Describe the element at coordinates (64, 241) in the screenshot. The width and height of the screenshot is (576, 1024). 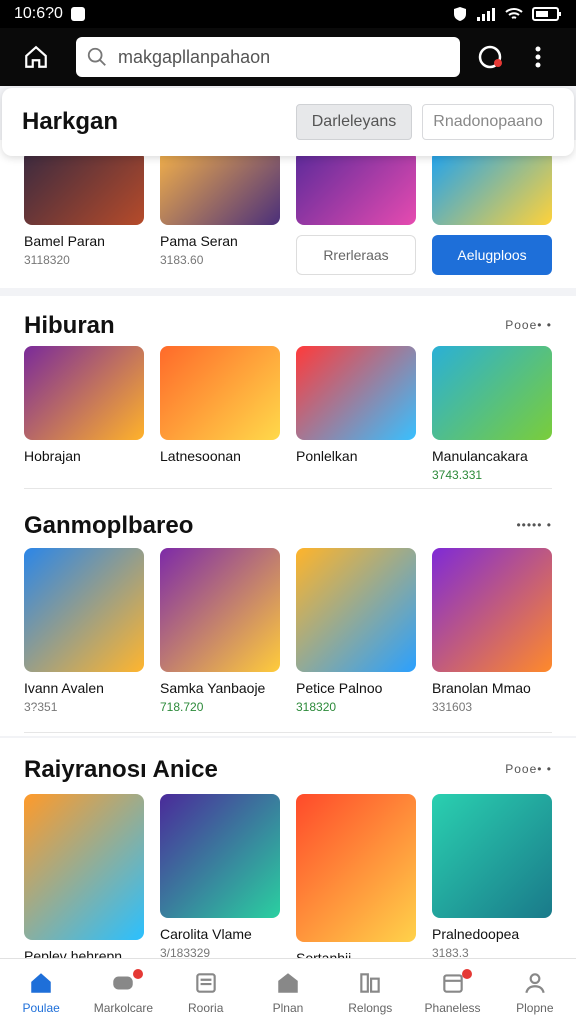
I see `tile-title: Bamel Paran` at that location.